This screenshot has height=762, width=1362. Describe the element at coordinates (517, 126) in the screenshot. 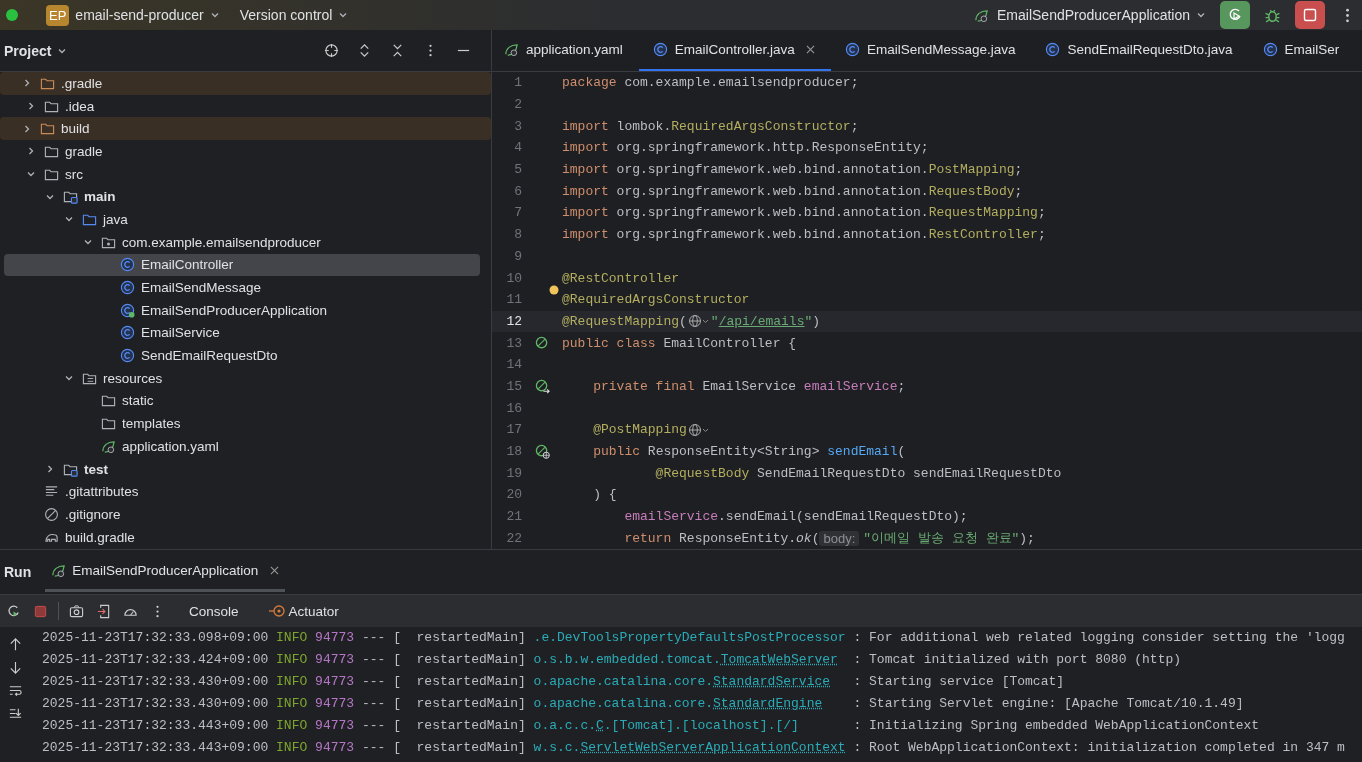

I see `line-number: 3` at that location.